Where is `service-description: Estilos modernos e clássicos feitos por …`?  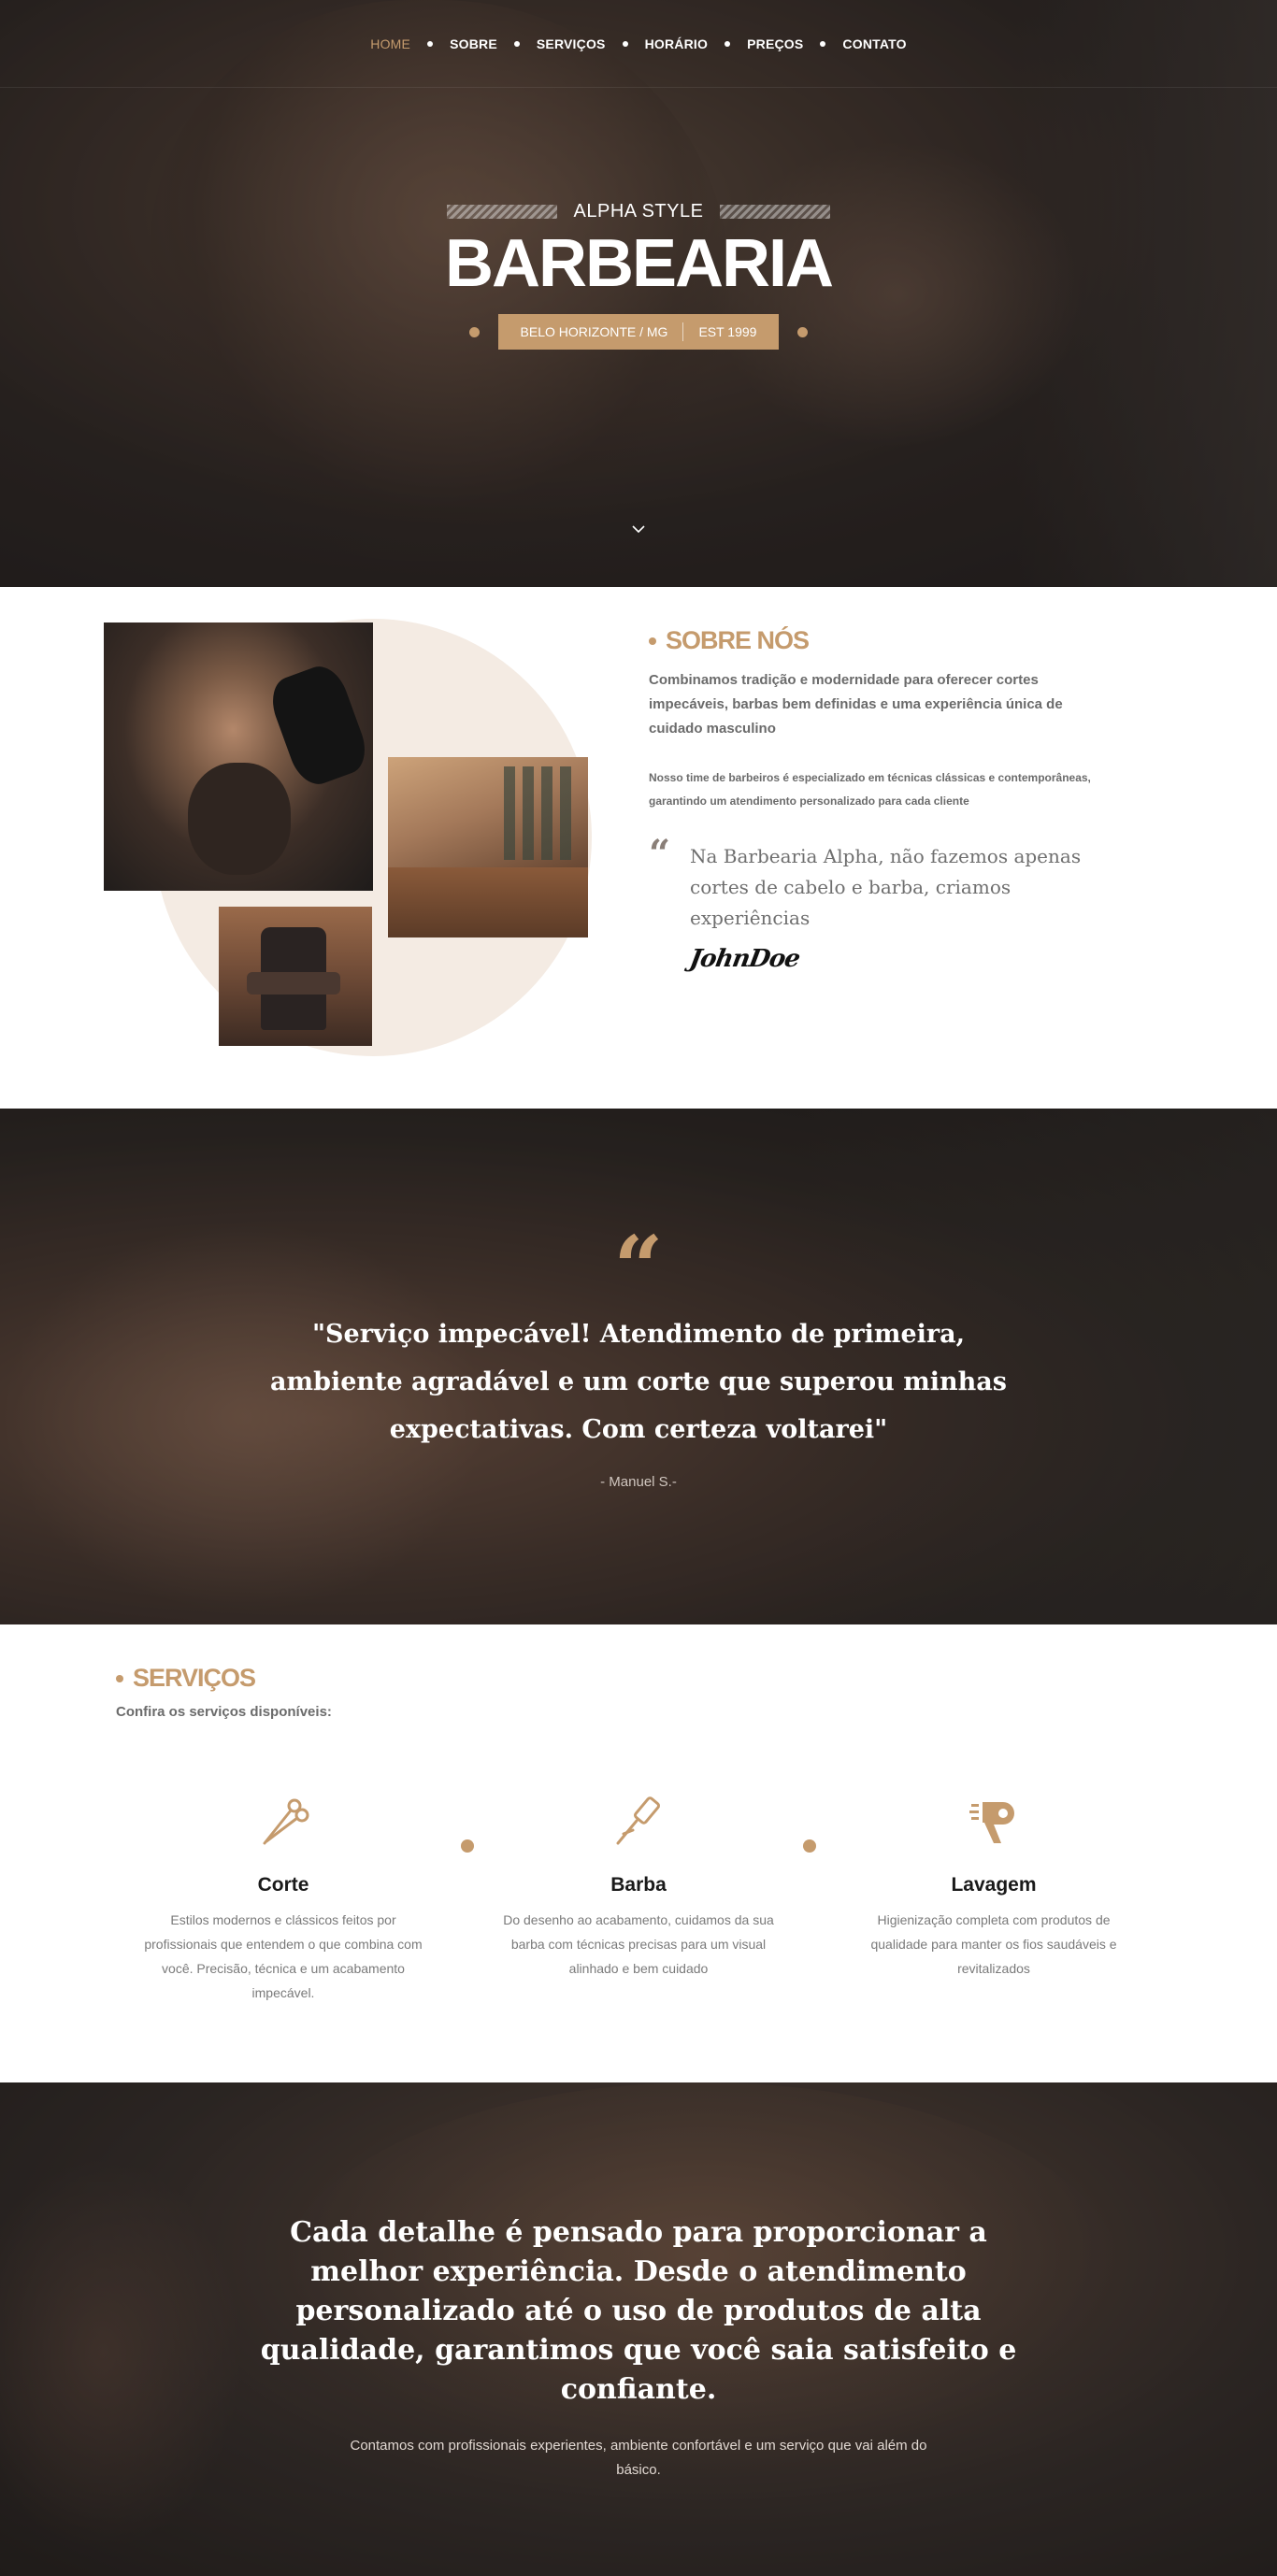 service-description: Estilos modernos e clássicos feitos por … is located at coordinates (284, 1956).